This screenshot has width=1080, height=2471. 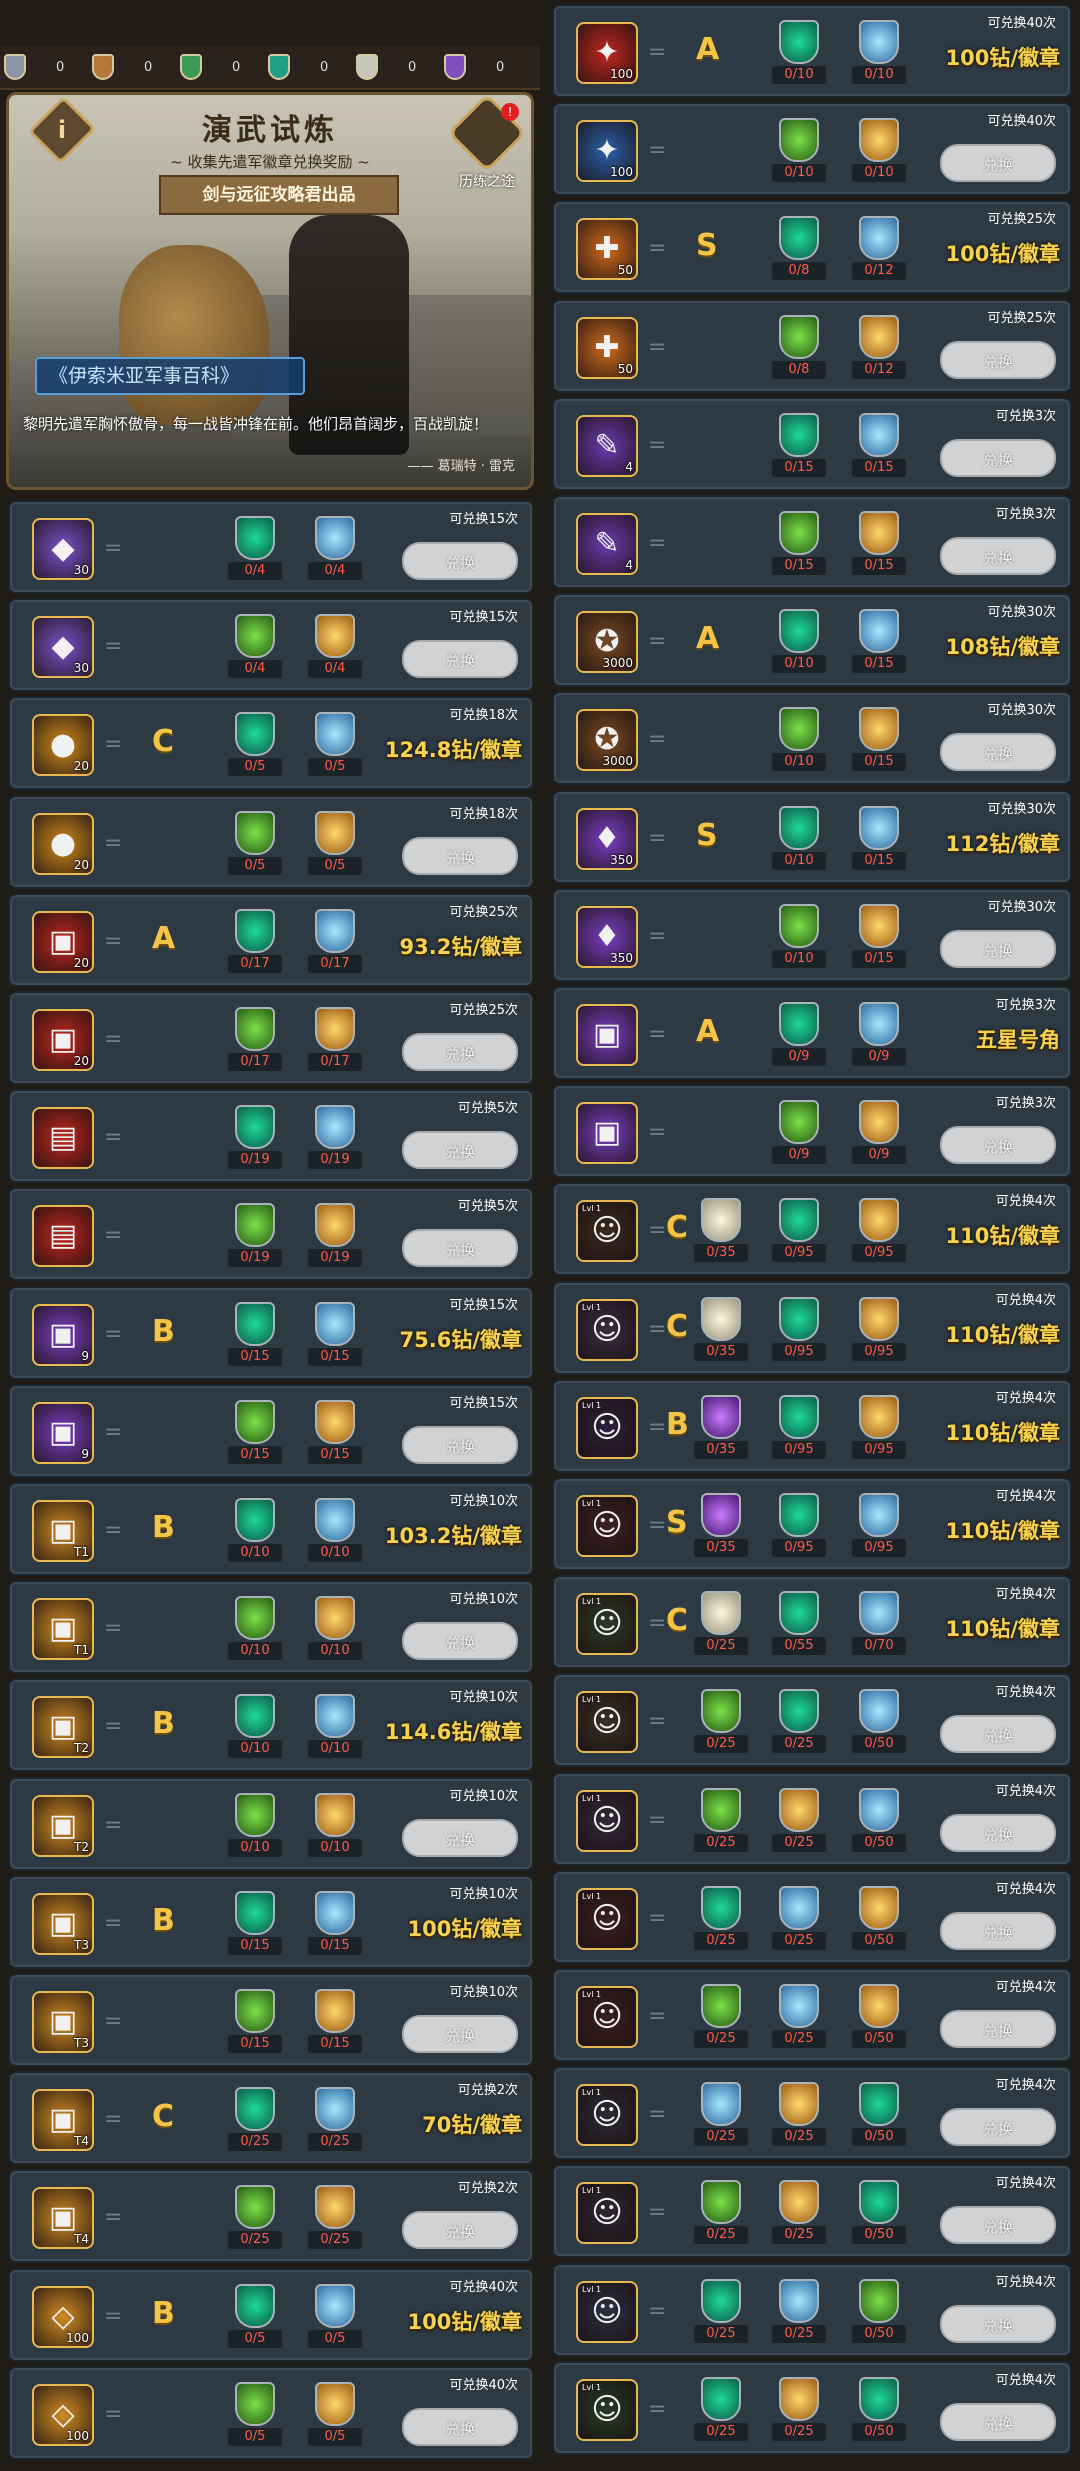 What do you see at coordinates (335, 2119) in the screenshot?
I see `badge-requirement: 0/25` at bounding box center [335, 2119].